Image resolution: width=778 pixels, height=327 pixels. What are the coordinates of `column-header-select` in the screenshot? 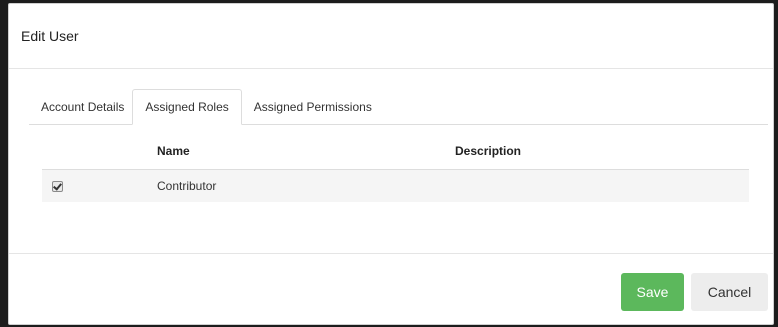 It's located at (99, 151).